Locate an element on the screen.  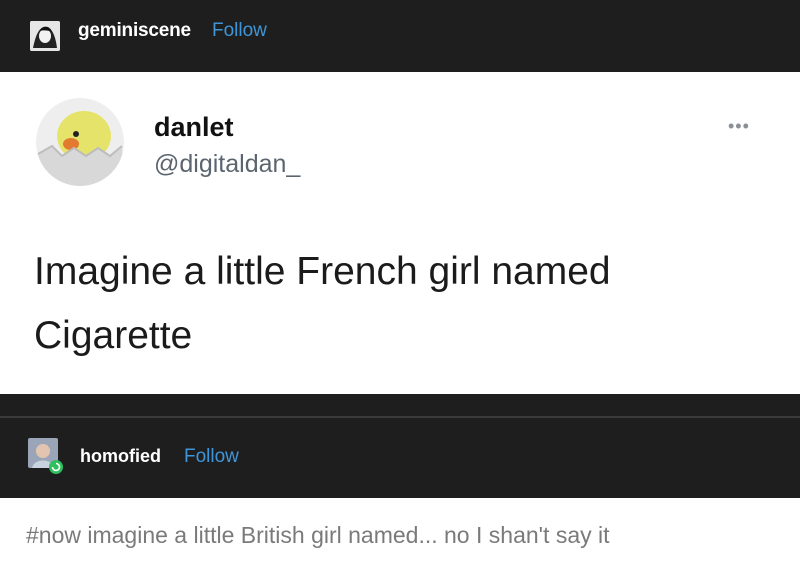
post-header: geminiscene Follow is located at coordinates (400, 36).